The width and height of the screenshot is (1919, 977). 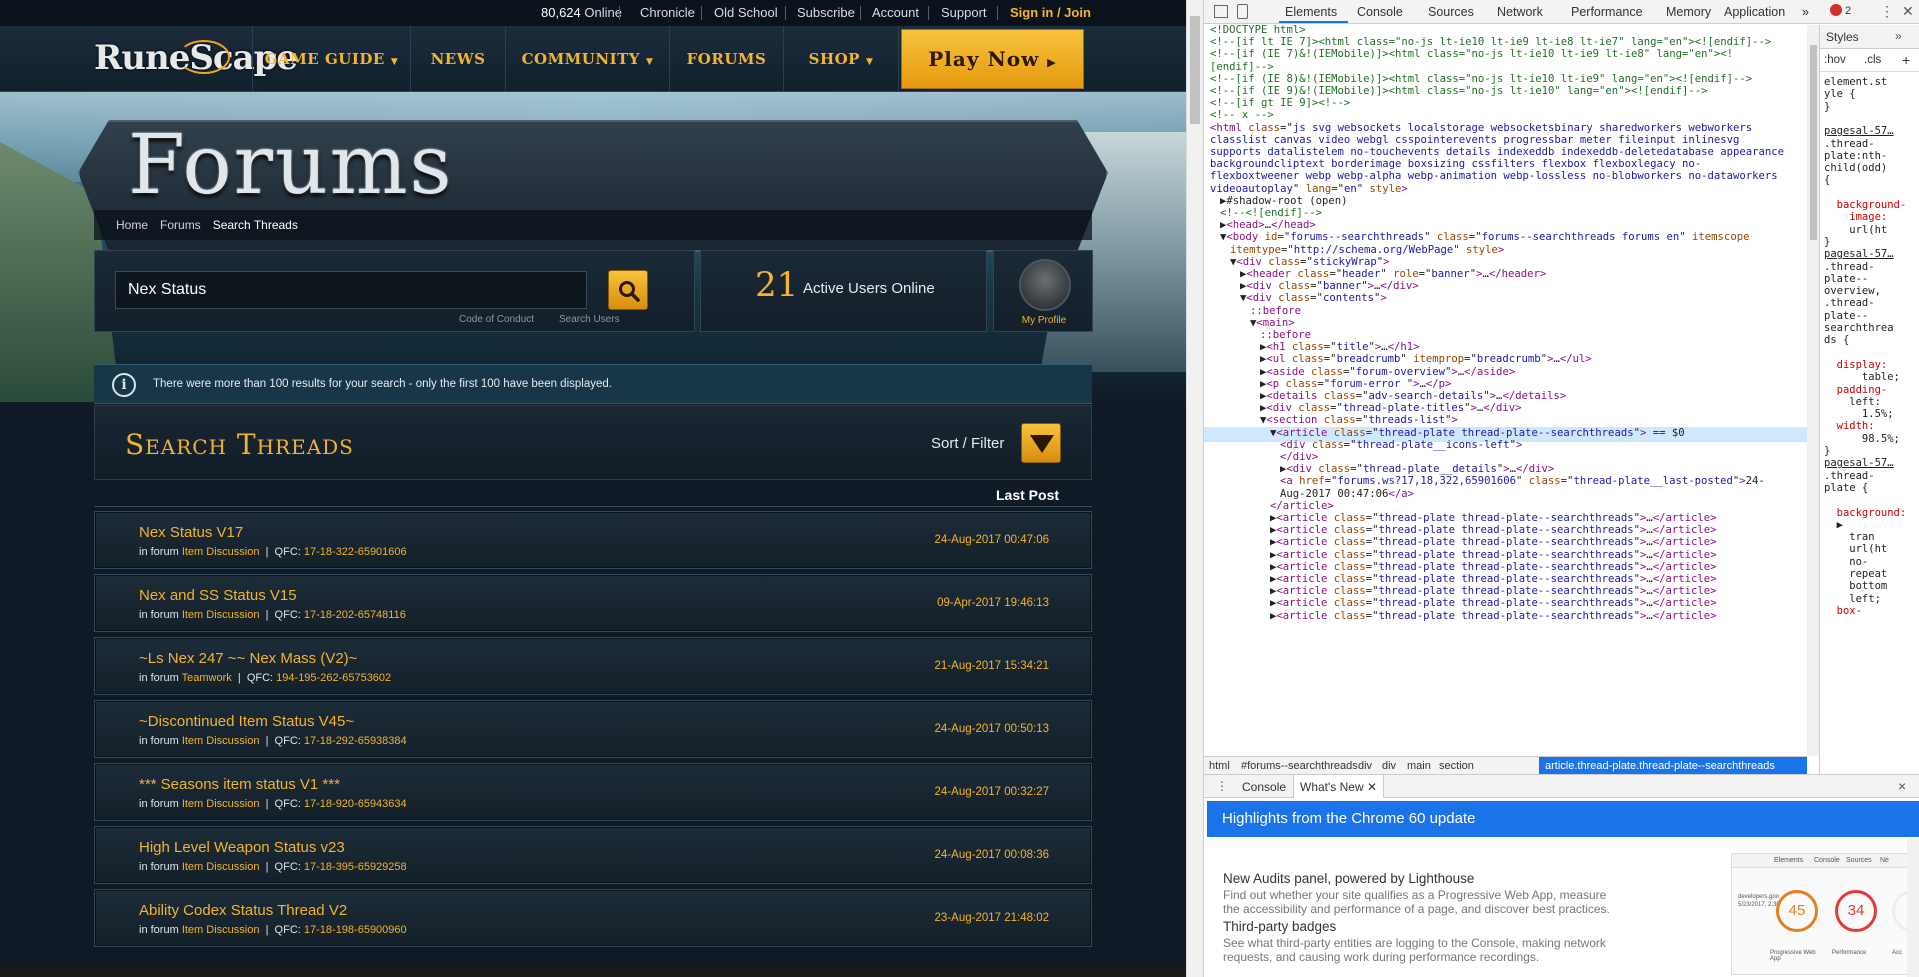 I want to click on link-account: Account, so click(x=895, y=12).